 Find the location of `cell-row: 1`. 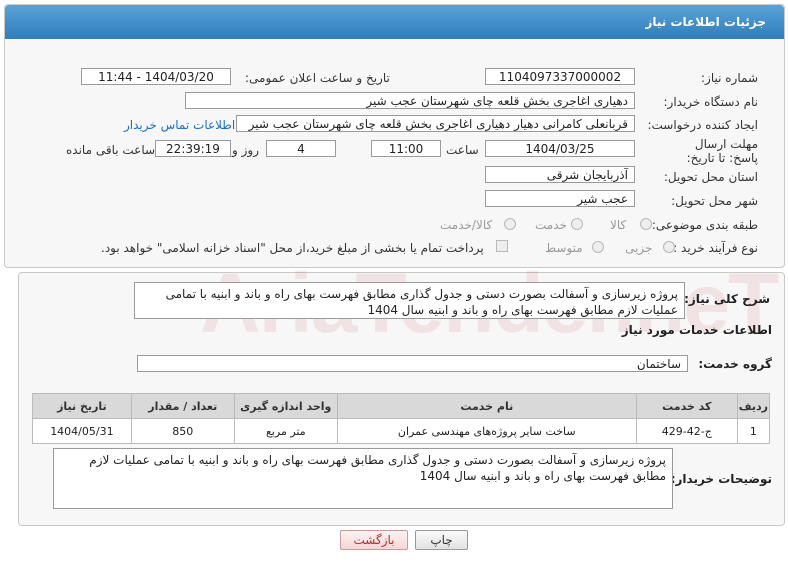

cell-row: 1 is located at coordinates (753, 431).